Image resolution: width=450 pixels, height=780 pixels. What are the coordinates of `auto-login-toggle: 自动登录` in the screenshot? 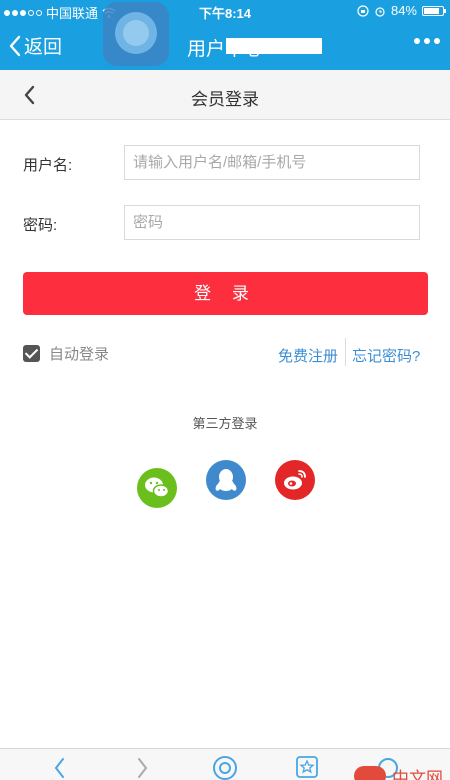 It's located at (66, 353).